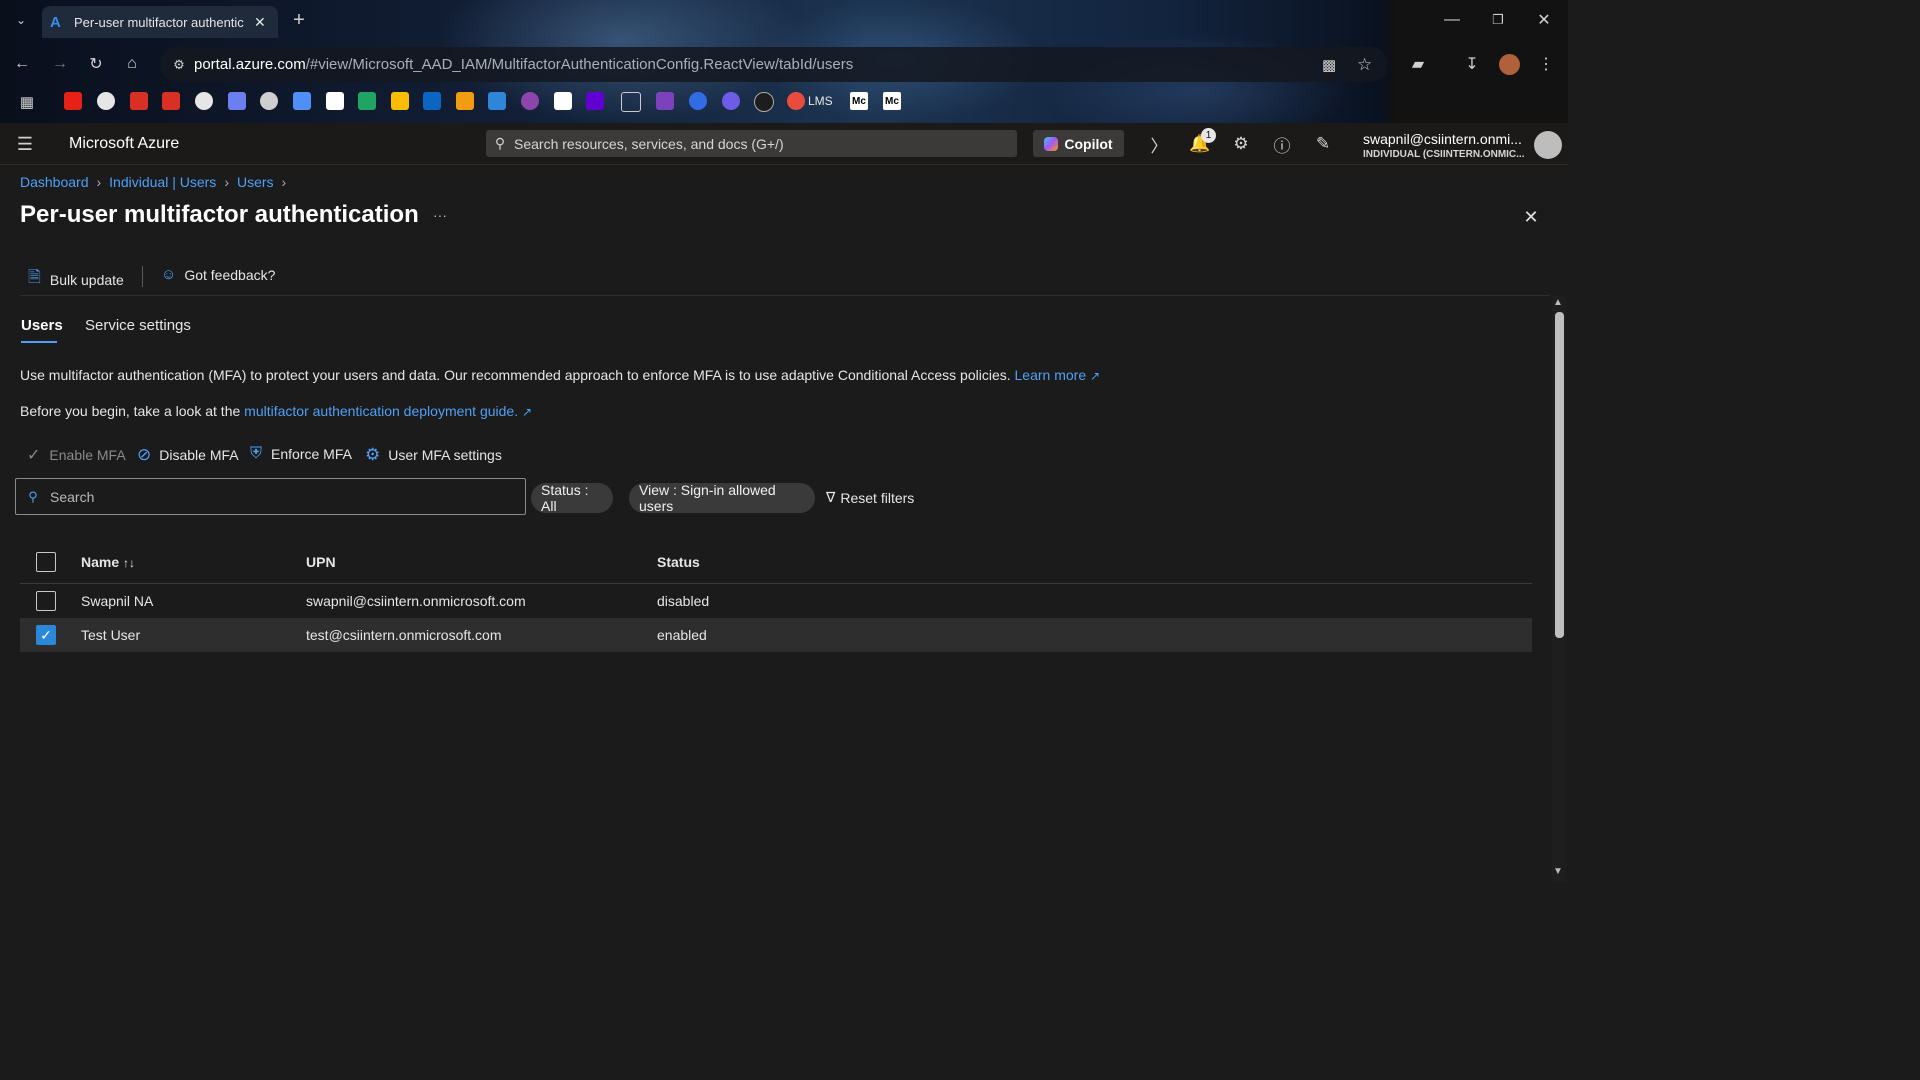  What do you see at coordinates (22, 64) in the screenshot?
I see `back-icon: ←` at bounding box center [22, 64].